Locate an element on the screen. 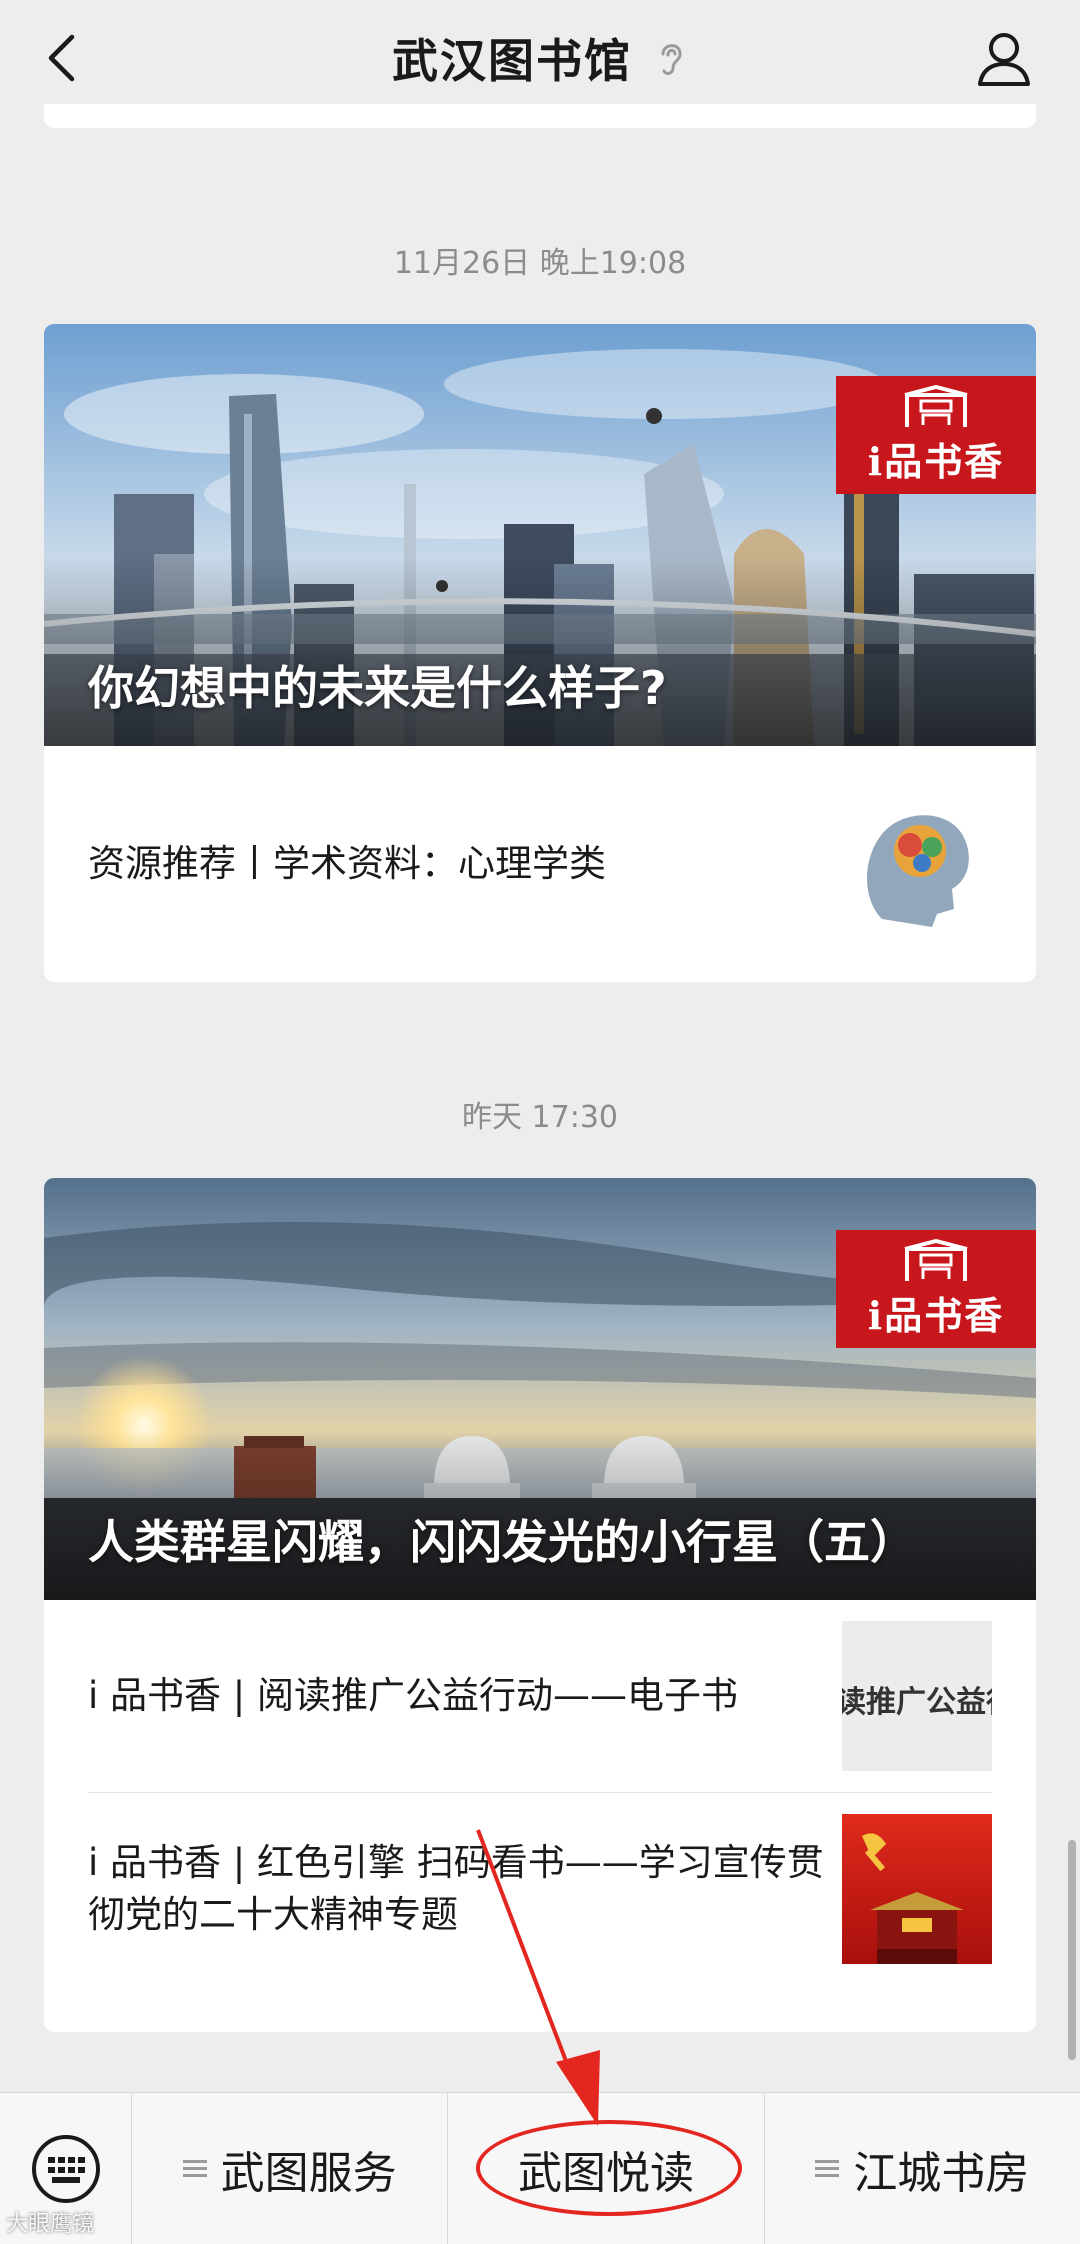 The height and width of the screenshot is (2244, 1080). sub-article-title: 资源推荐丨学术资料：心理学类 is located at coordinates (458, 864).